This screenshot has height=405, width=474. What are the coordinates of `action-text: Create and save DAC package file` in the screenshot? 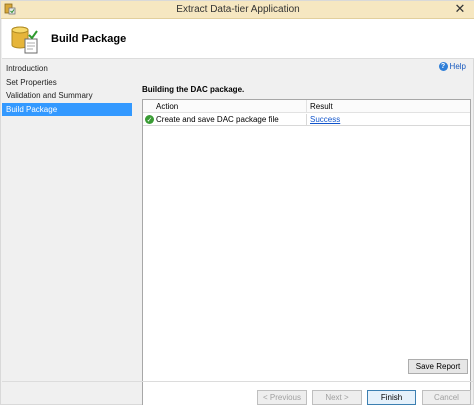 It's located at (217, 119).